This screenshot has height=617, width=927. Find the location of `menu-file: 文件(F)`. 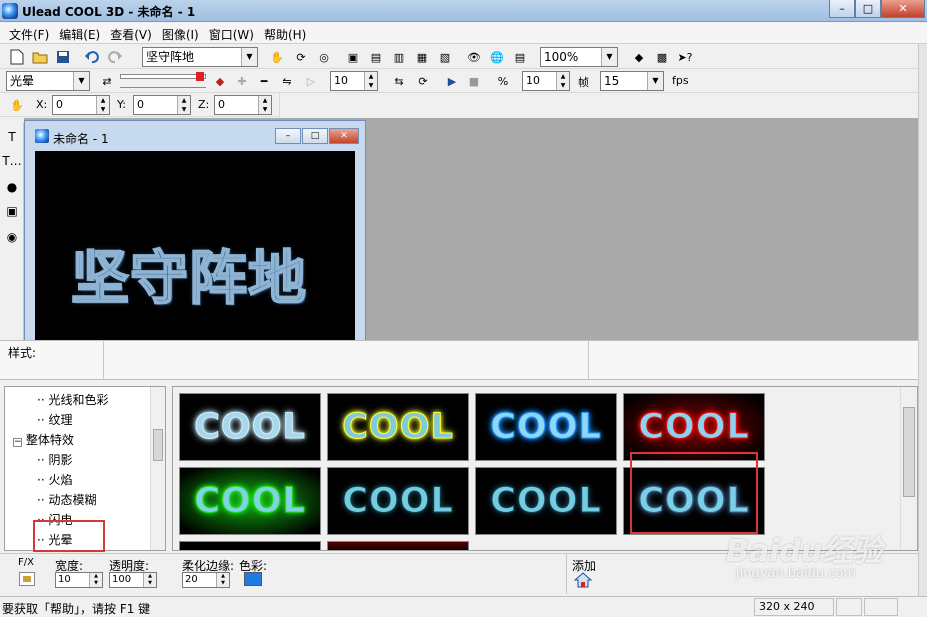

menu-file: 文件(F) is located at coordinates (29, 33).